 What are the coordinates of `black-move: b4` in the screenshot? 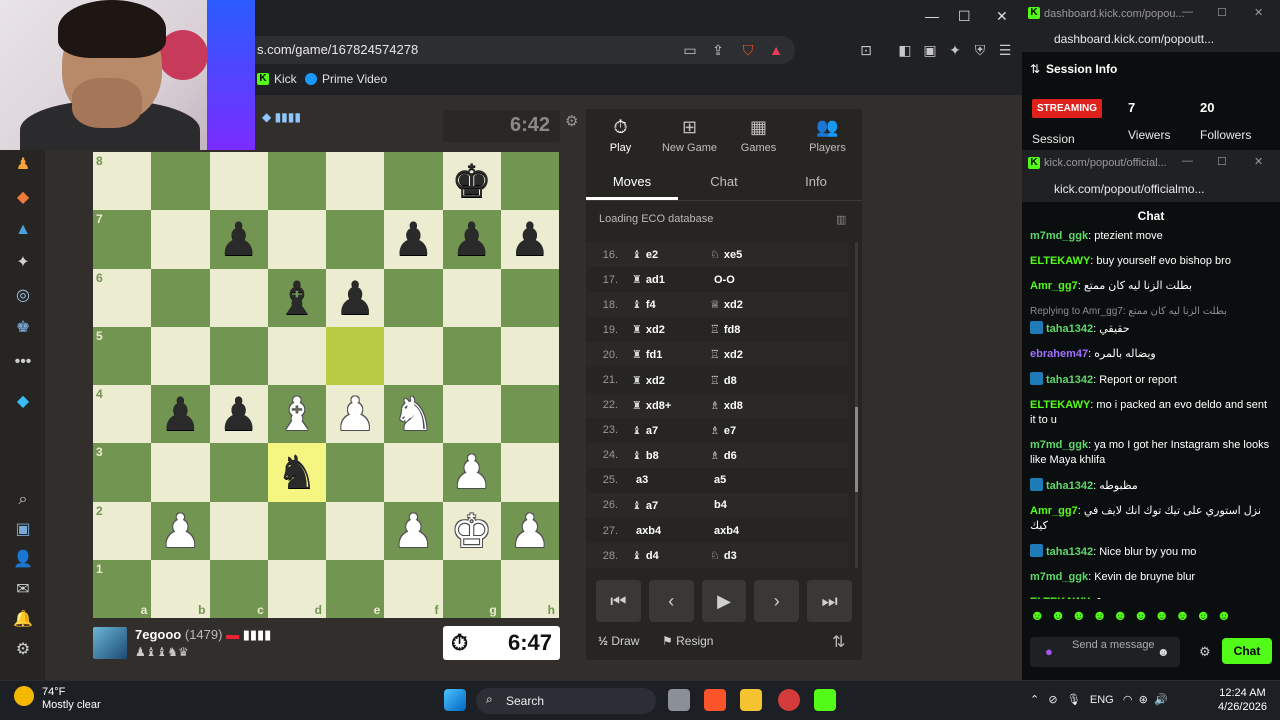 It's located at (779, 505).